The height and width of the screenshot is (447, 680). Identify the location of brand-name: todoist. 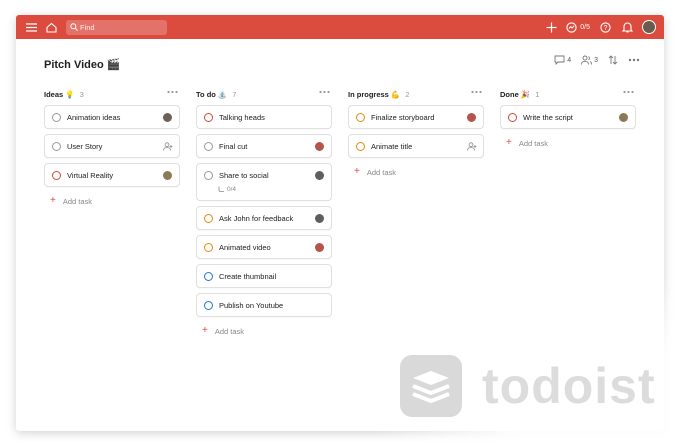
(569, 386).